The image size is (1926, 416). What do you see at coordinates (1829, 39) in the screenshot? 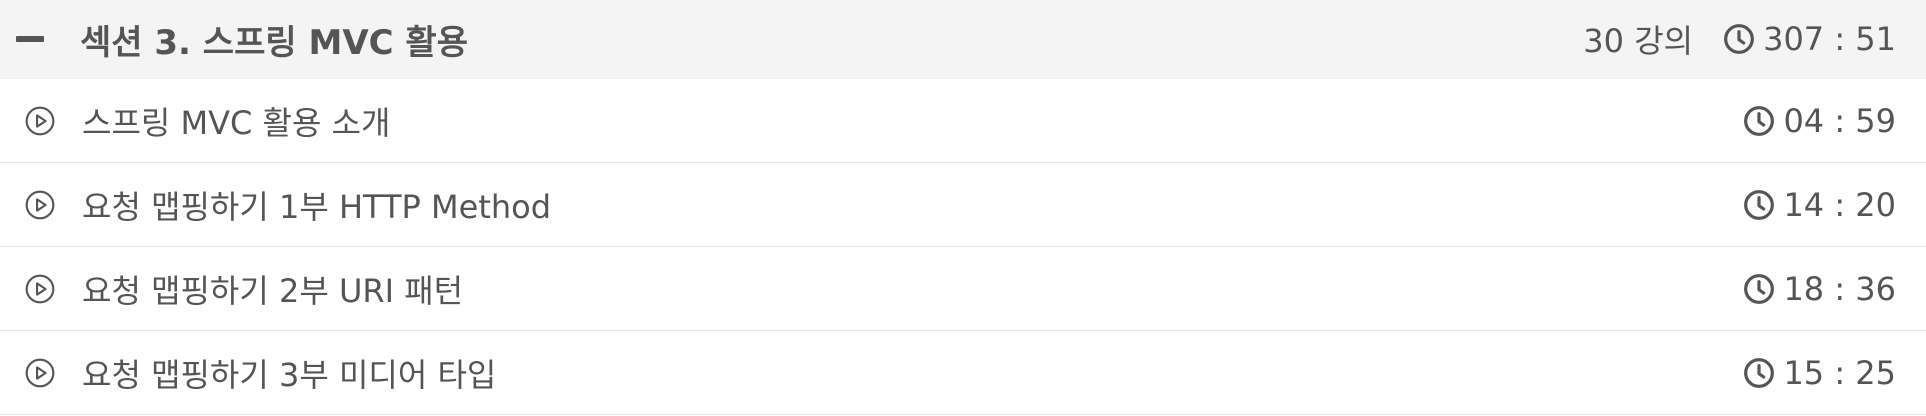
I see `total-duration-text: 307 : 51` at bounding box center [1829, 39].